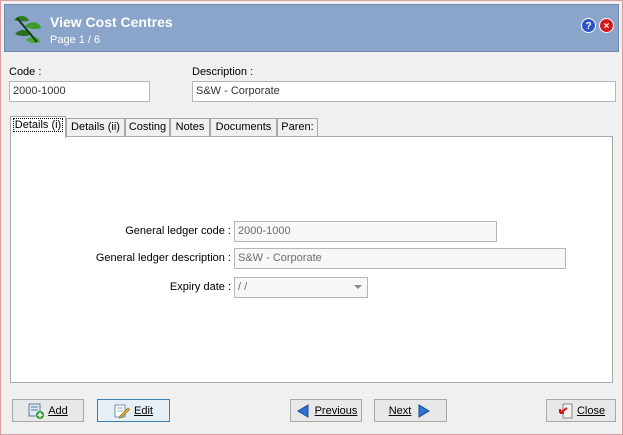 The image size is (623, 435). I want to click on tab-costing: Costing, so click(147, 127).